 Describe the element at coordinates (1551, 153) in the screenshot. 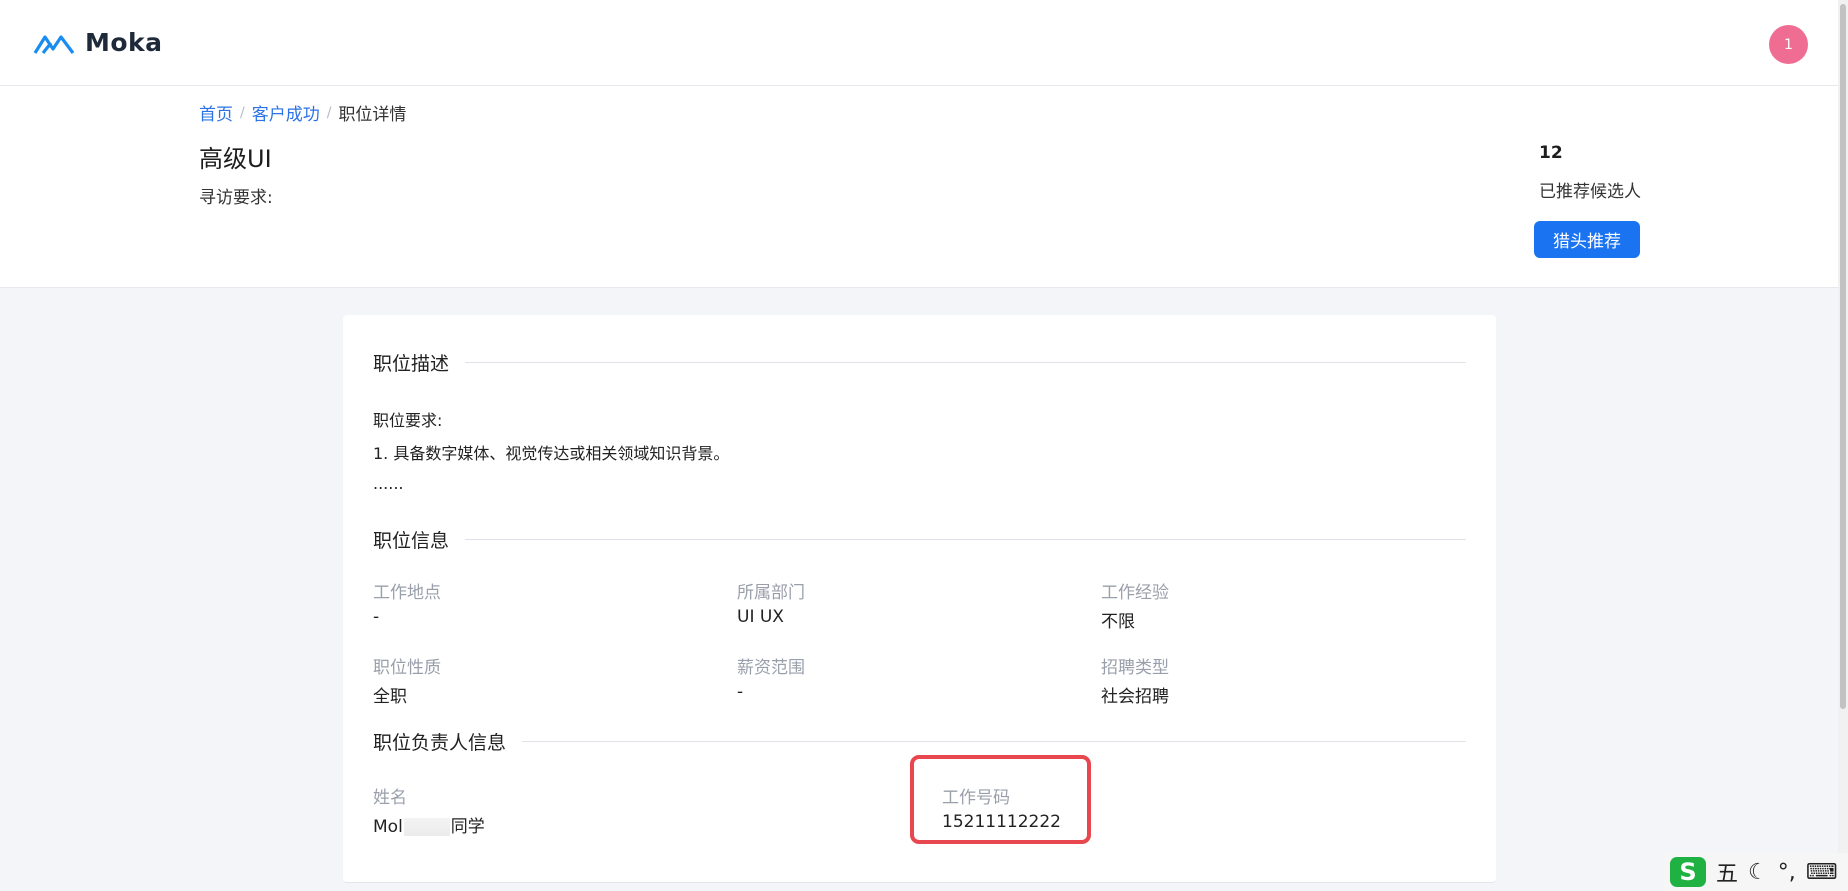

I see `recommended-count: 12` at that location.